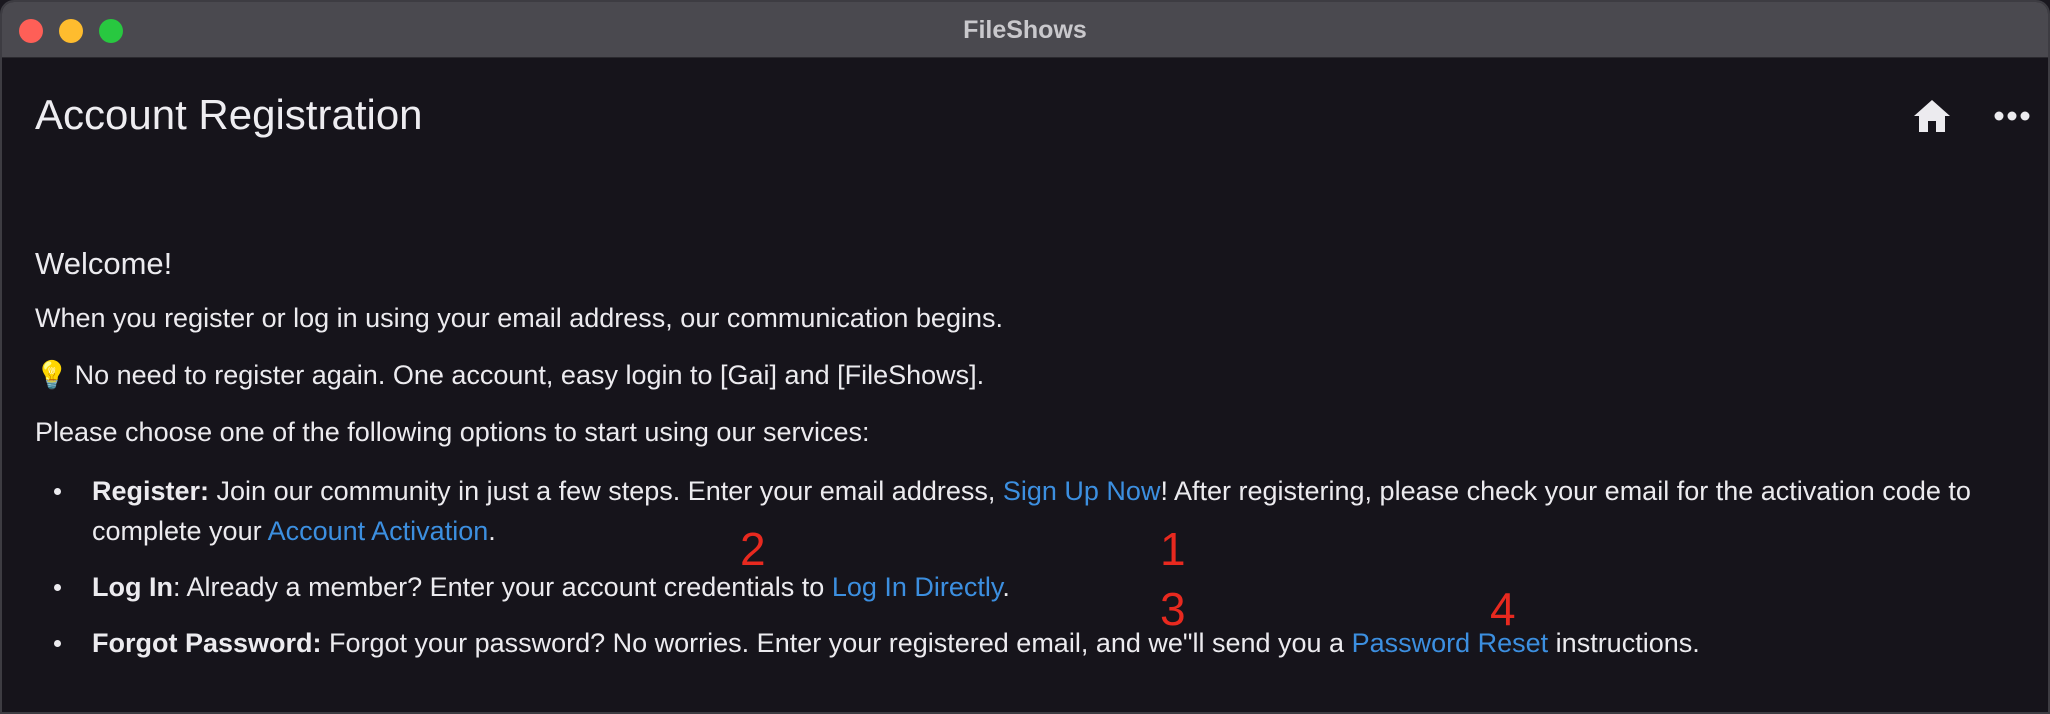  Describe the element at coordinates (132, 587) in the screenshot. I see `option-label: Log In` at that location.